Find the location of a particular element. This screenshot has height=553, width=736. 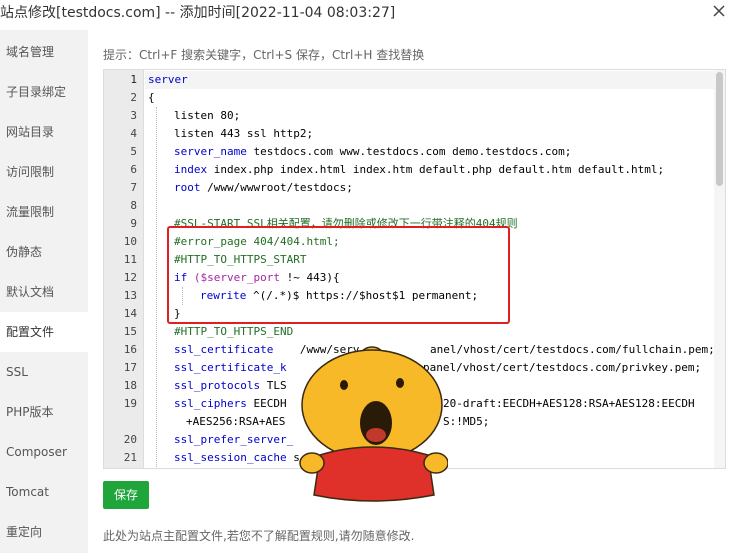

sidebar-item-redirect: 重定向 is located at coordinates (44, 532).